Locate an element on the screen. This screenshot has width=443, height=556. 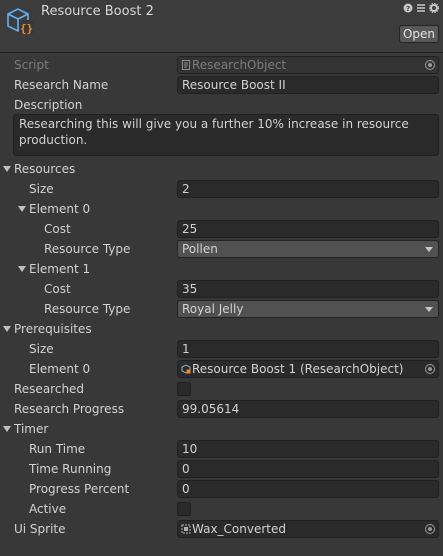
element-0-cost-row: Cost 25 is located at coordinates (221, 229).